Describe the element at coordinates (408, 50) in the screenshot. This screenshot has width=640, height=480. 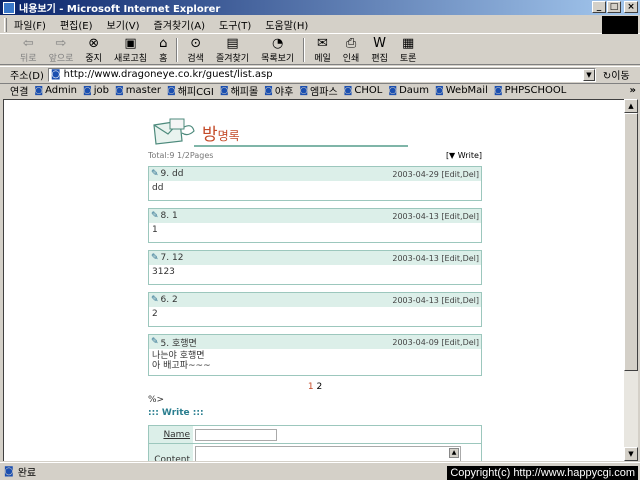
I see `discuss-button: ▦ 토론` at that location.